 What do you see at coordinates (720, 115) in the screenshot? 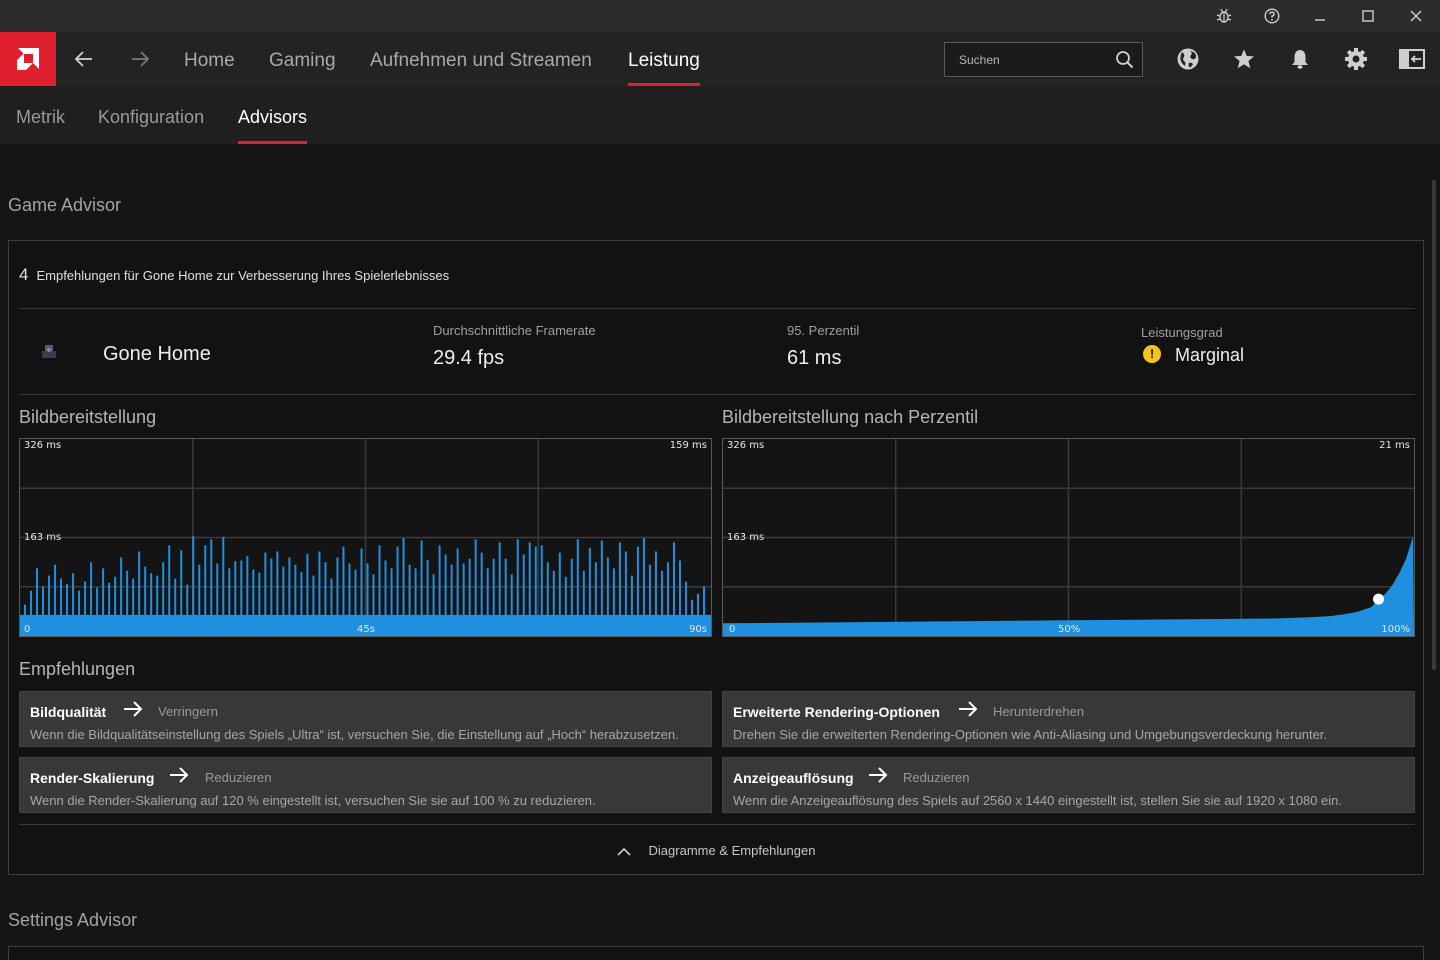
I see `sub-nav: Metrik Konfiguration Advisors` at bounding box center [720, 115].